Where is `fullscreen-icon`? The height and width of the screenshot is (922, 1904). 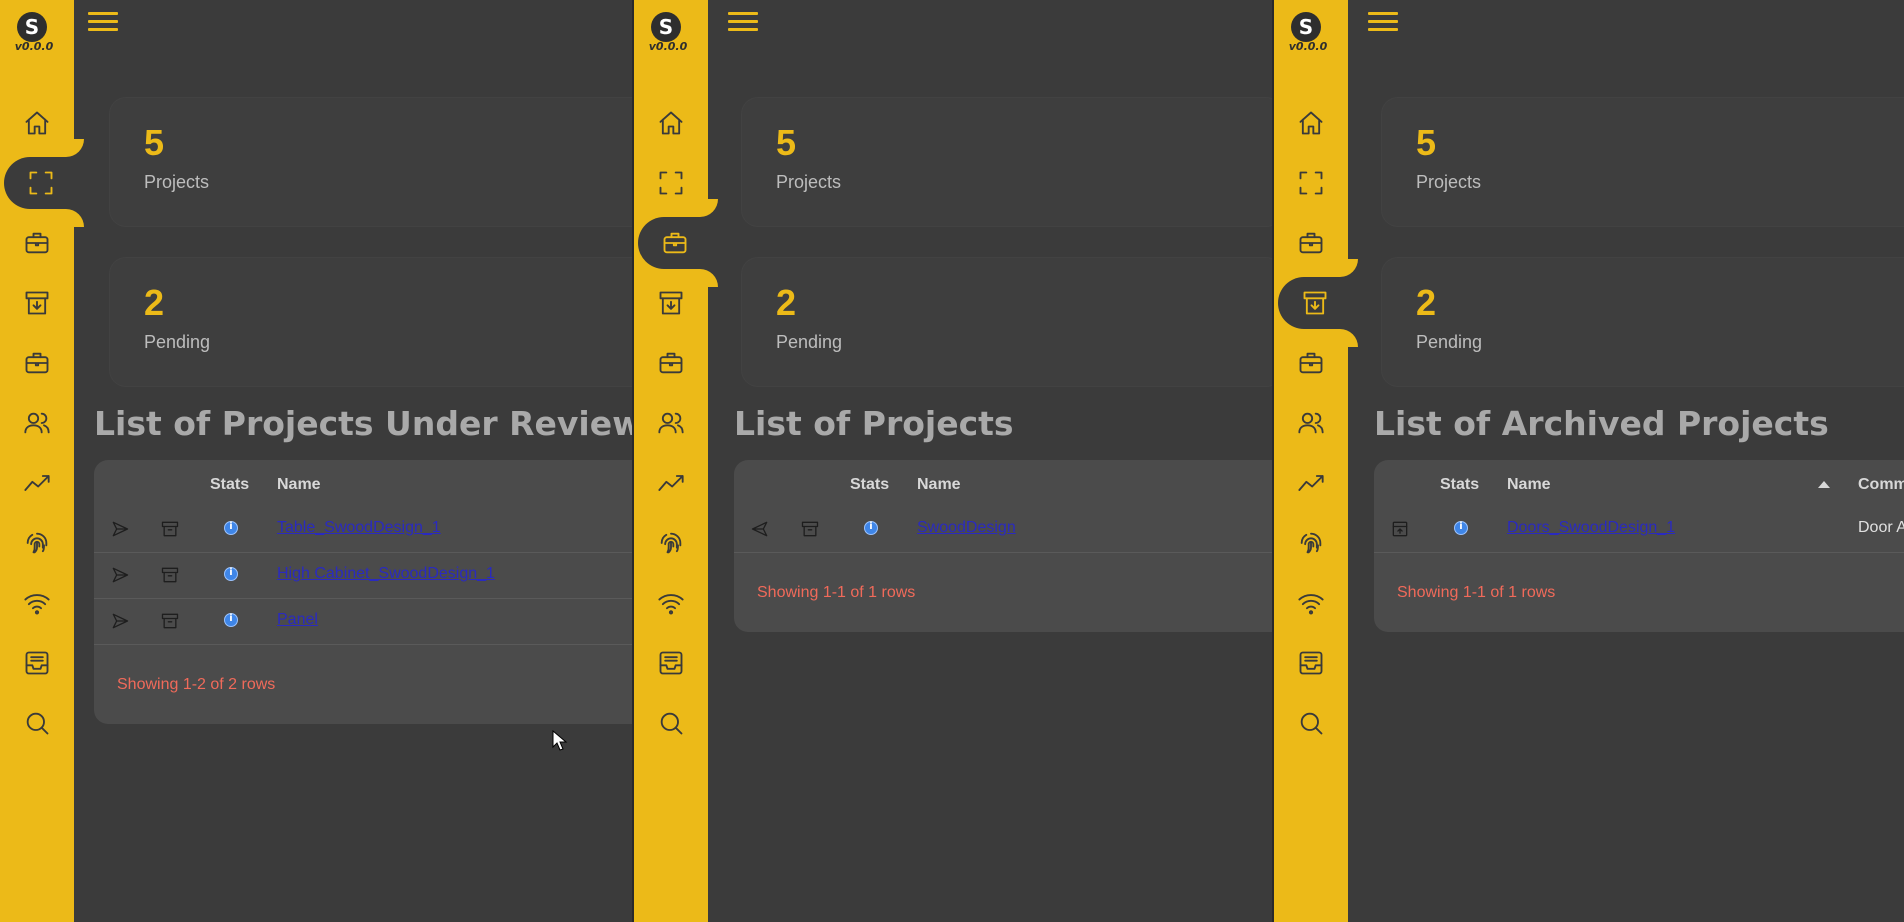
fullscreen-icon is located at coordinates (671, 183).